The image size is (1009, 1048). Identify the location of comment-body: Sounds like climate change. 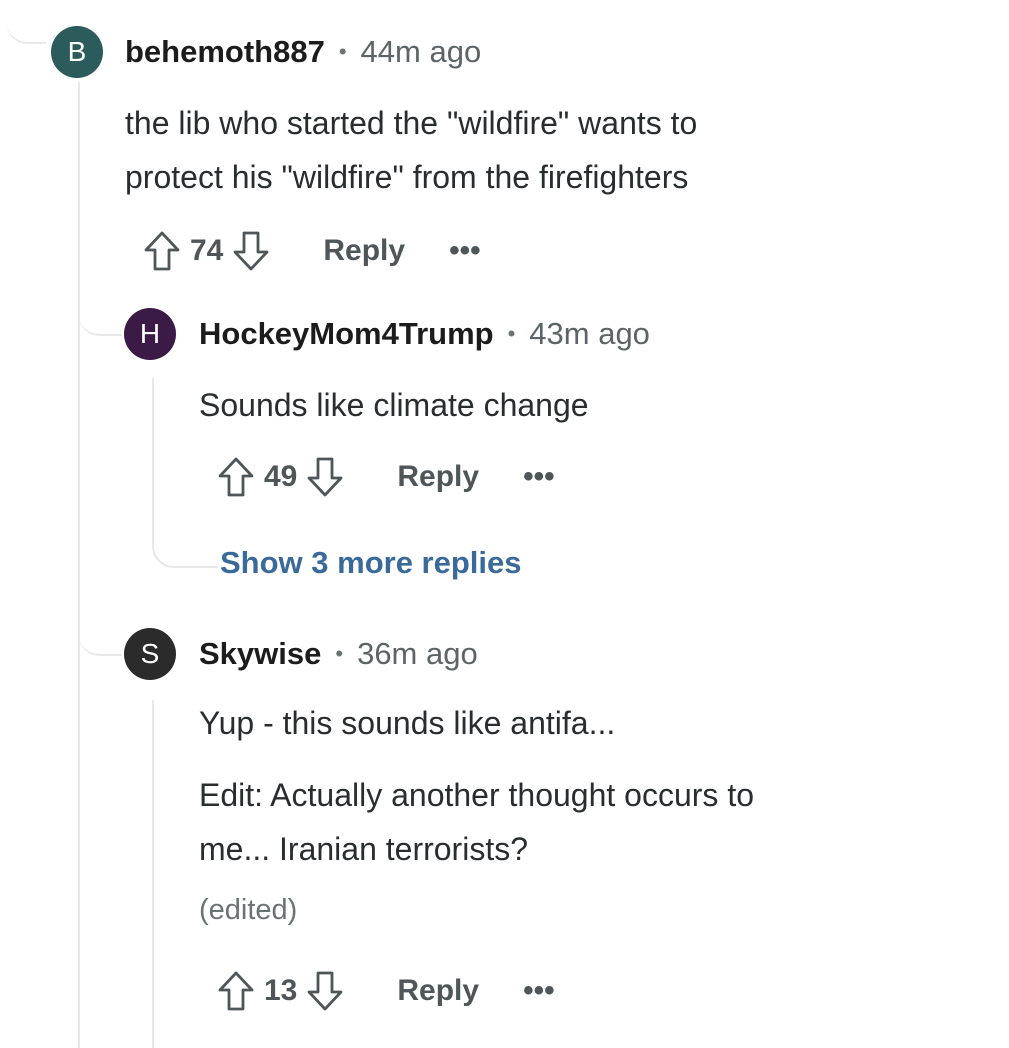
(394, 405).